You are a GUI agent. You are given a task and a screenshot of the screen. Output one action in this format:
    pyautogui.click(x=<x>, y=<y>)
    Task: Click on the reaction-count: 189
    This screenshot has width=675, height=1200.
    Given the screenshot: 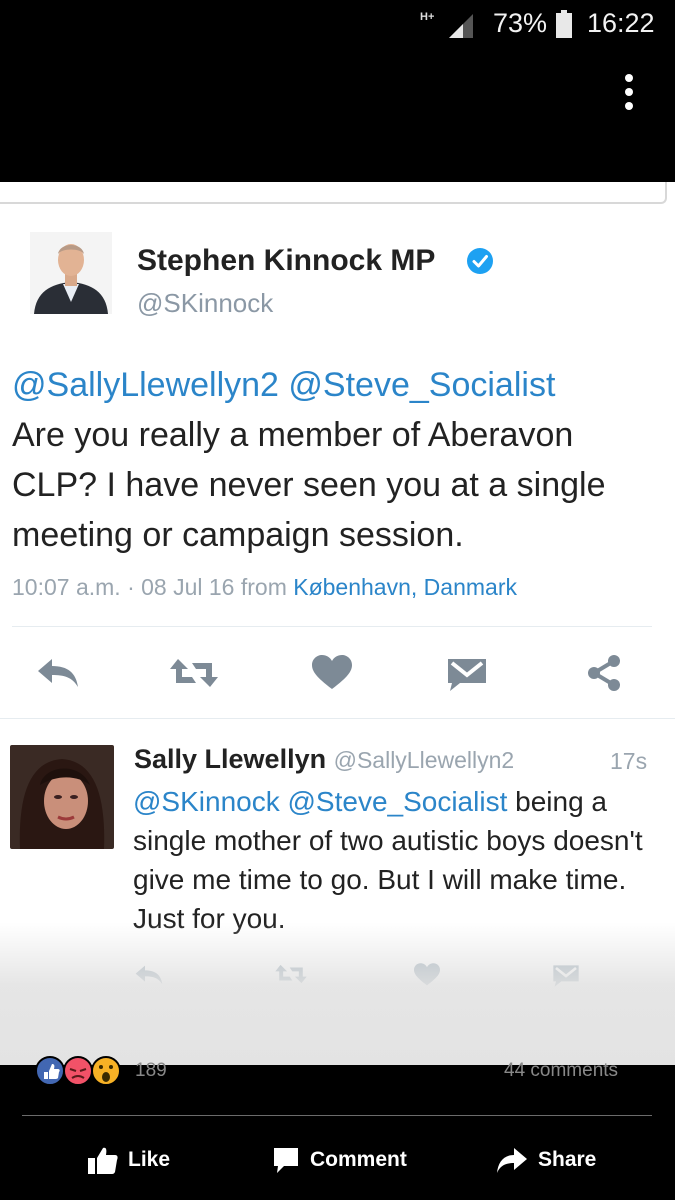 What is the action you would take?
    pyautogui.click(x=151, y=1071)
    